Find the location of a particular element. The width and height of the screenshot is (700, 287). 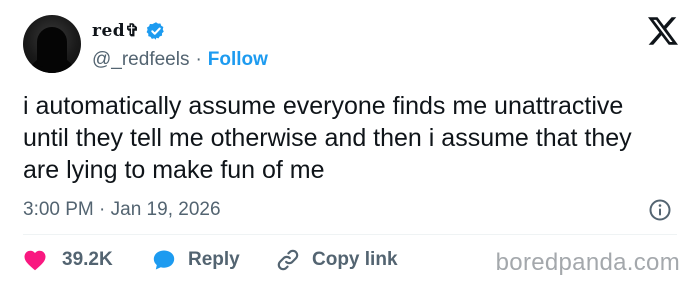

boredpanda-watermark: boredpanda.com is located at coordinates (587, 262).